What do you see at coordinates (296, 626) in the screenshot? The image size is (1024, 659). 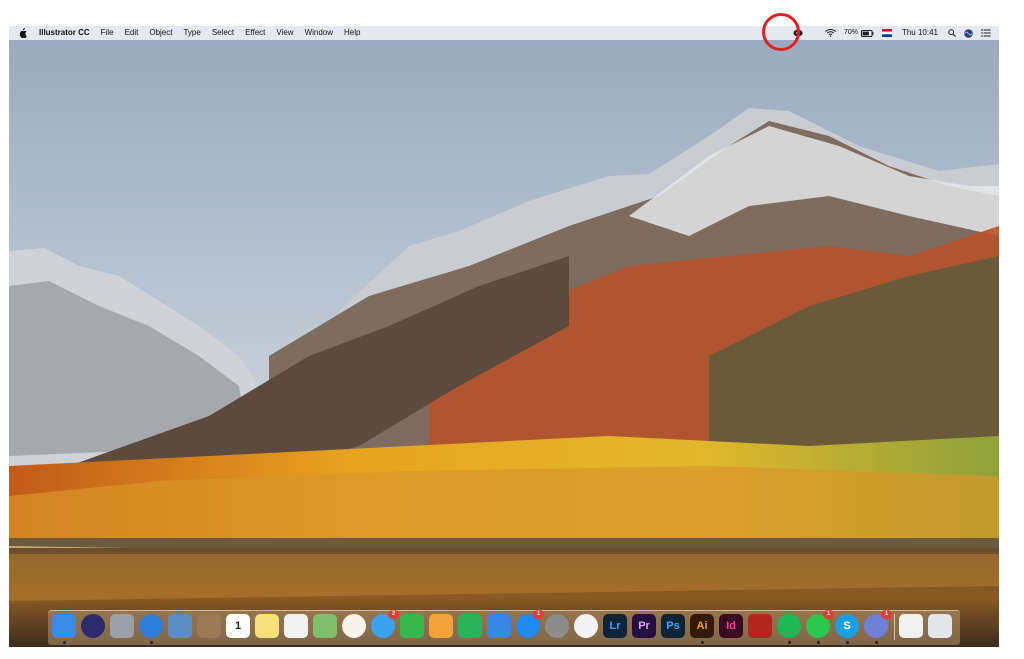 I see `reminders-icon` at bounding box center [296, 626].